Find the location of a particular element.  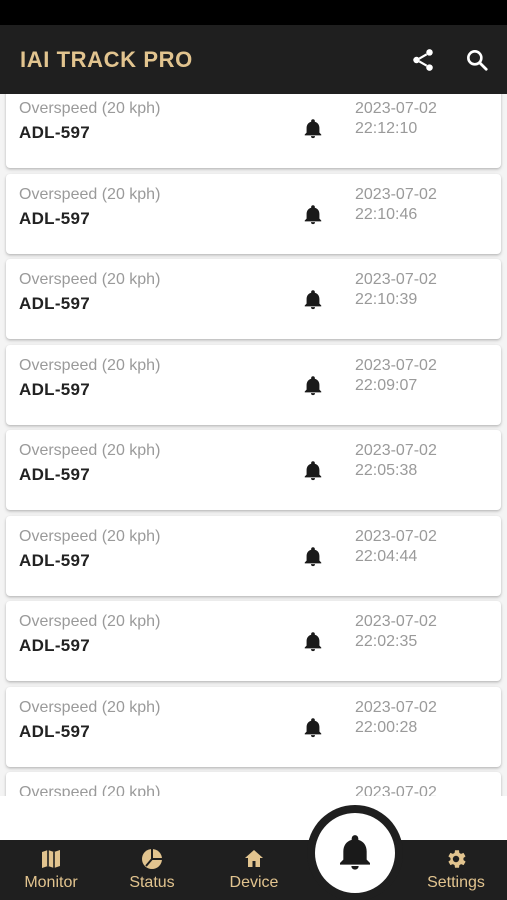

nav-label: Status is located at coordinates (152, 882).